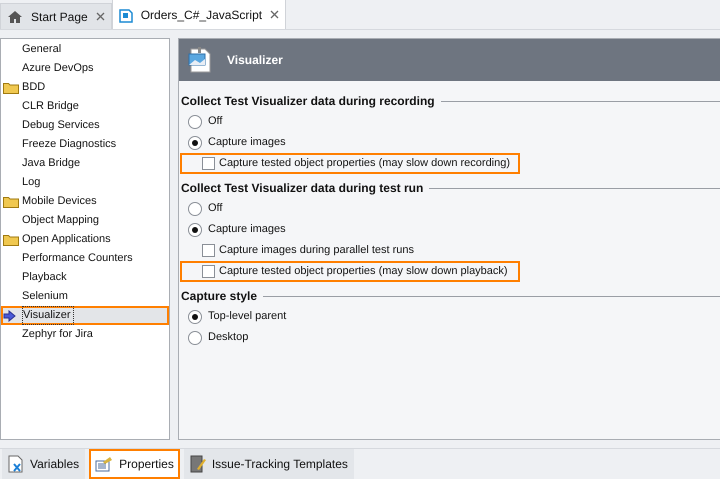 This screenshot has width=720, height=479. I want to click on radio-label: Top-level parent, so click(247, 316).